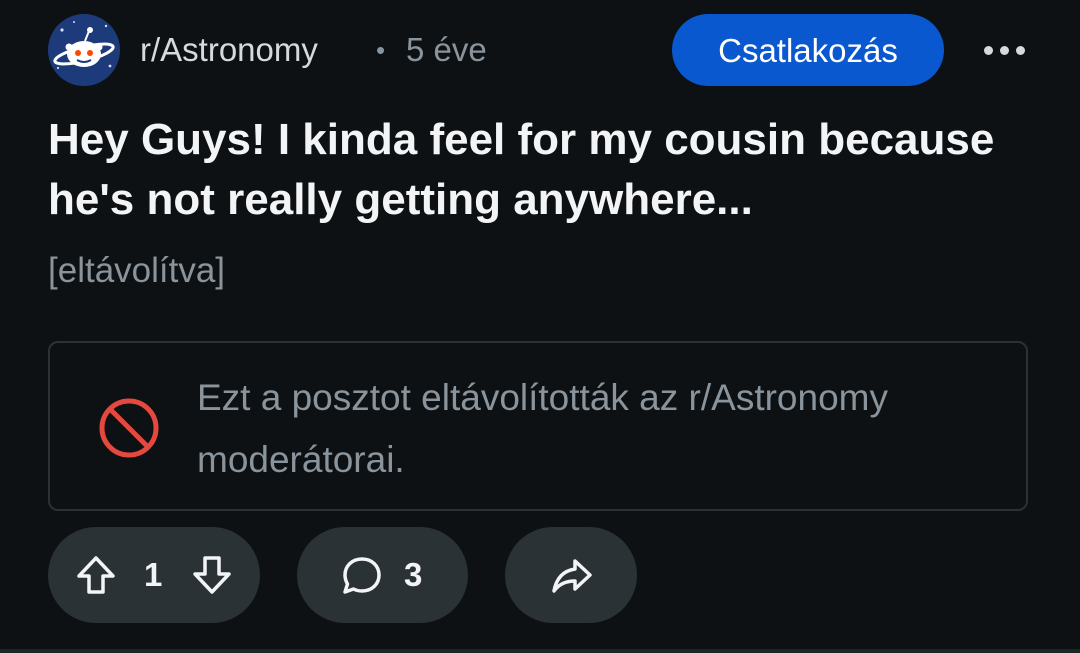  I want to click on share-button, so click(571, 575).